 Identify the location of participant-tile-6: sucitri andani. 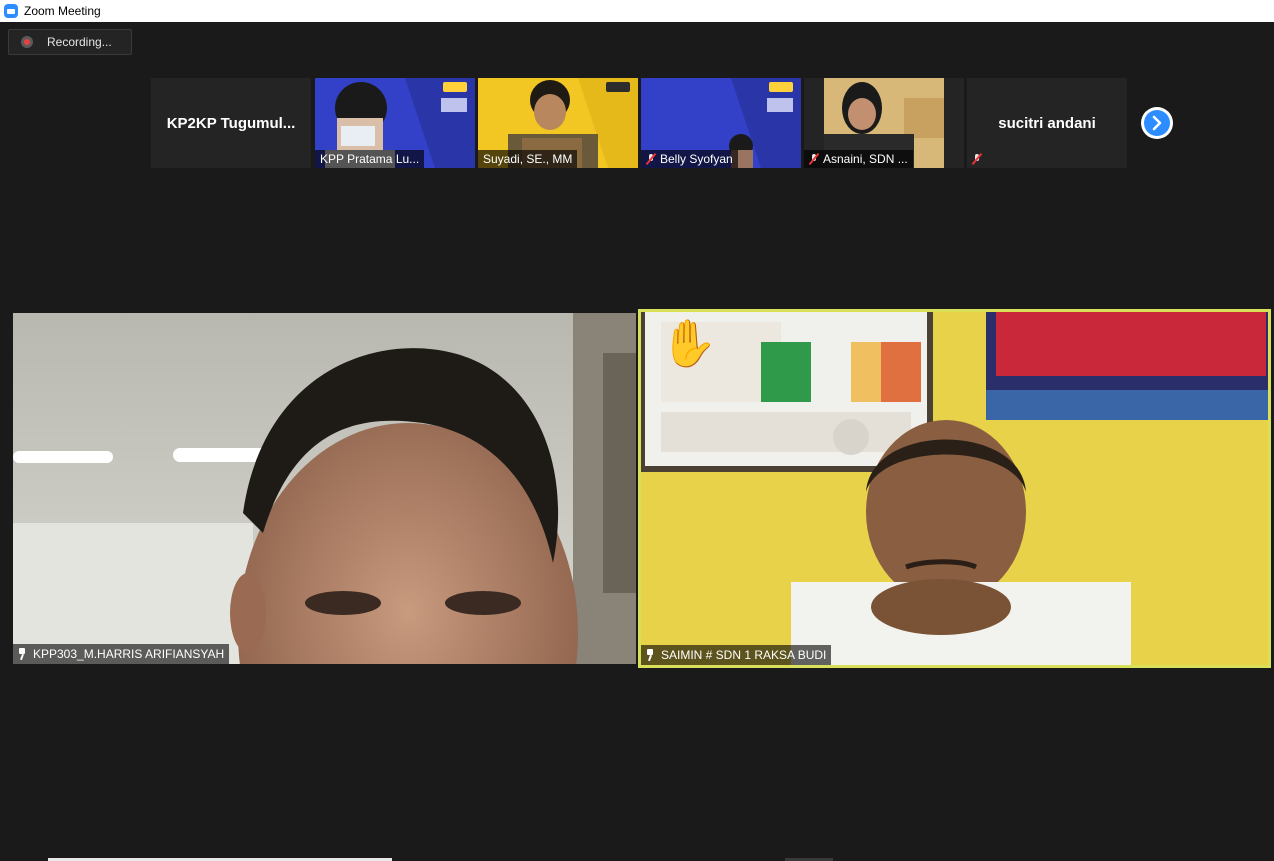
(1047, 123).